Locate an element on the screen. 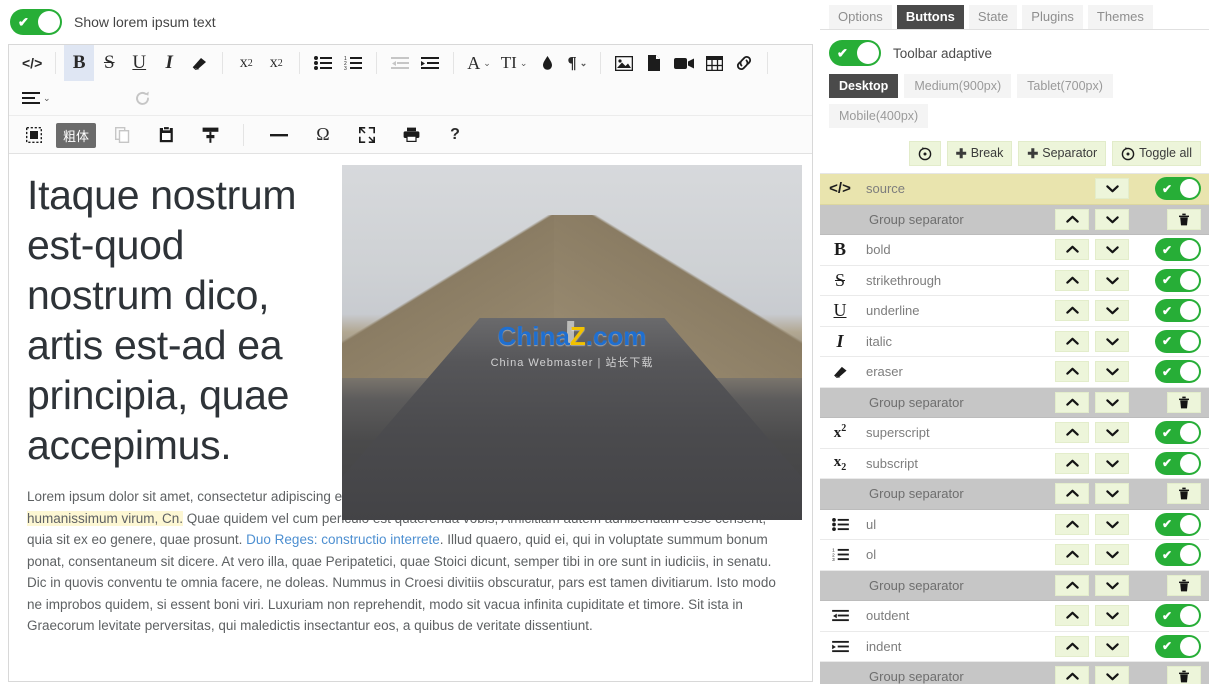 This screenshot has height=684, width=1209. paragraph-link: Duo Reges: constructio interrete is located at coordinates (343, 539).